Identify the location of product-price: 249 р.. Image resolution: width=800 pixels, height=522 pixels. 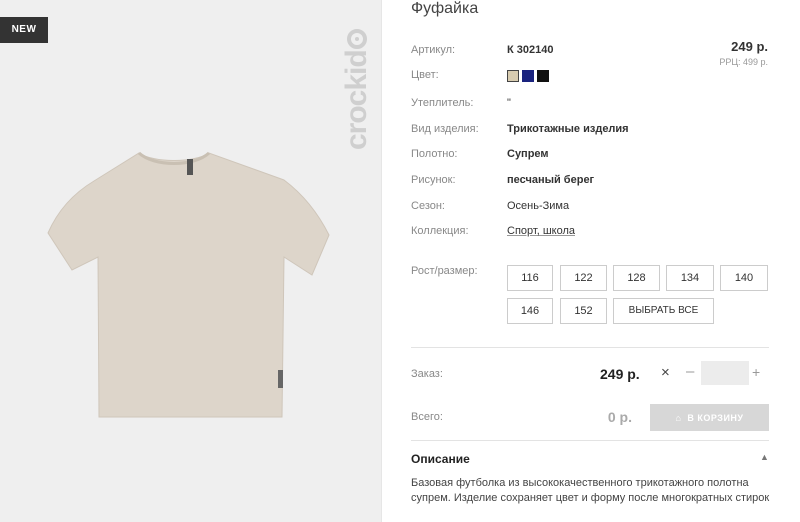
(749, 46).